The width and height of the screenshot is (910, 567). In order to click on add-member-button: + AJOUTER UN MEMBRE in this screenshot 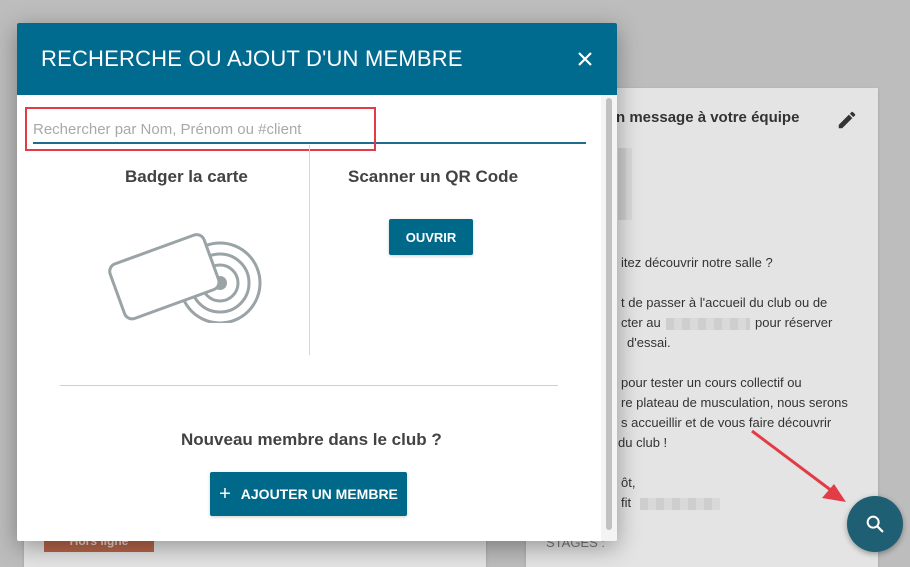, I will do `click(308, 494)`.